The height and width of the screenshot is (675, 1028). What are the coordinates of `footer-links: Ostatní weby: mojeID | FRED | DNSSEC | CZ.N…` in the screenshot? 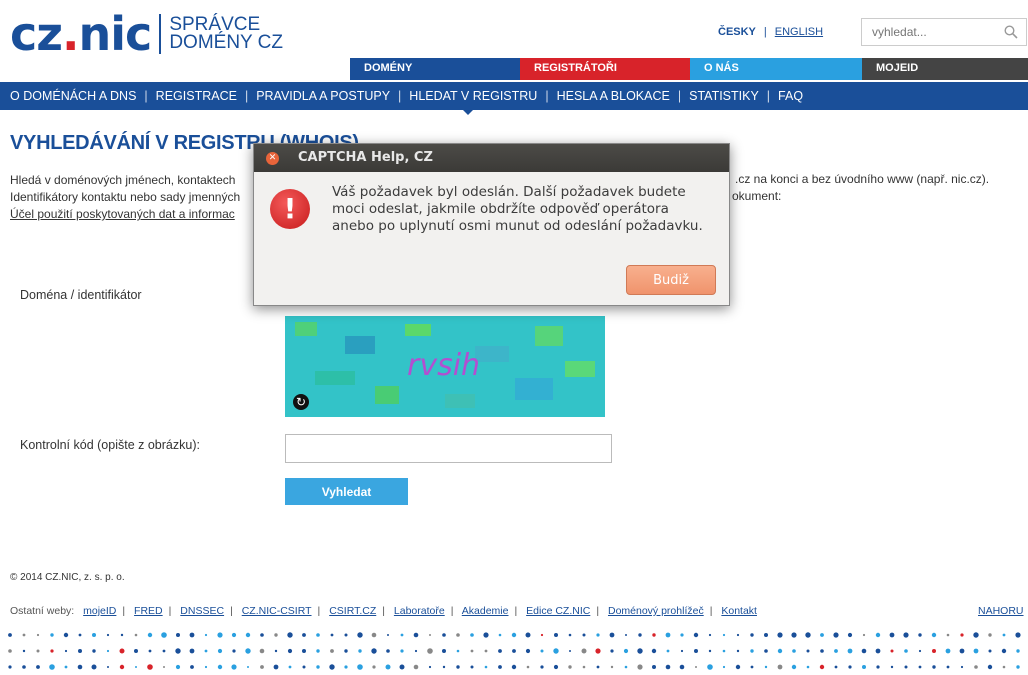 It's located at (383, 611).